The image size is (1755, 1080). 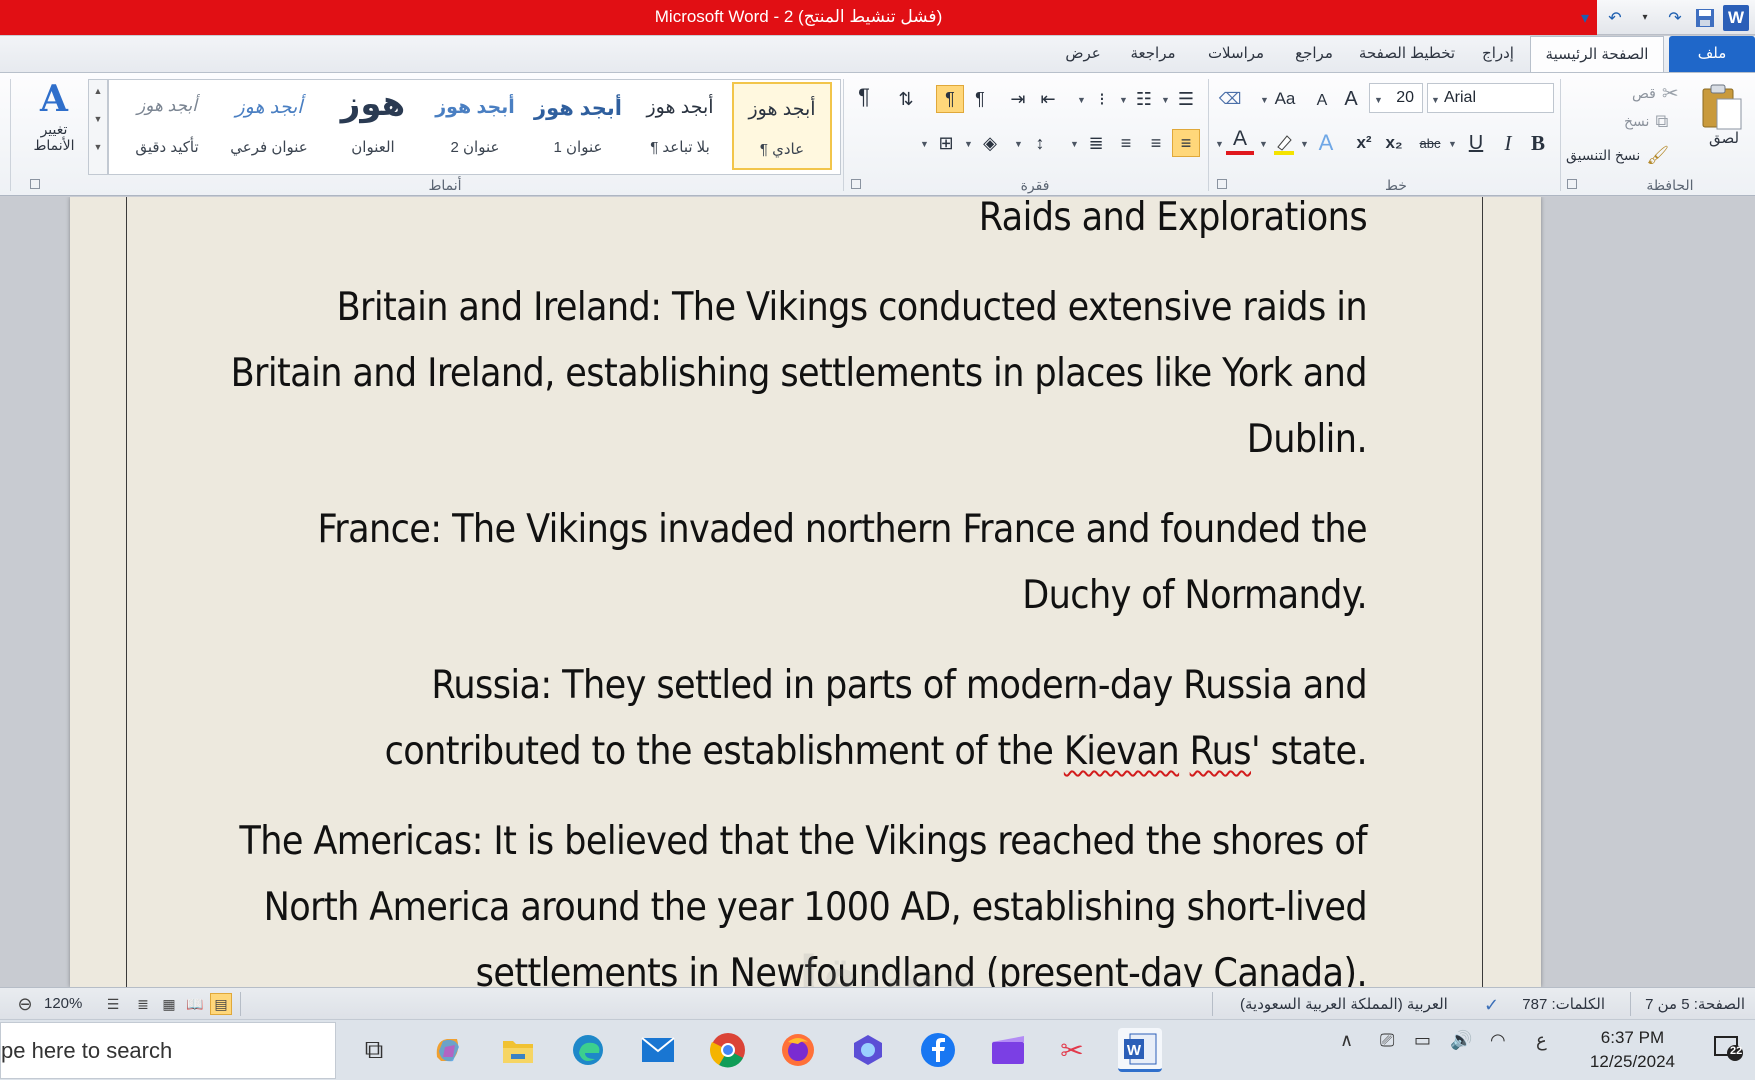 What do you see at coordinates (1695, 1004) in the screenshot?
I see `page-count: الصفحة: 5 من 7` at bounding box center [1695, 1004].